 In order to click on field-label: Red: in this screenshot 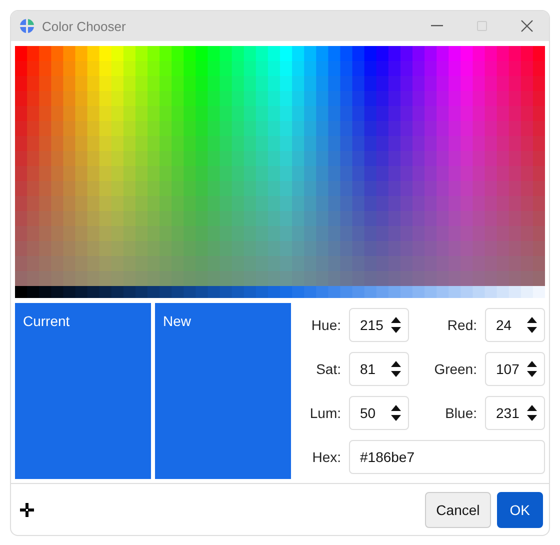, I will do `click(461, 325)`.